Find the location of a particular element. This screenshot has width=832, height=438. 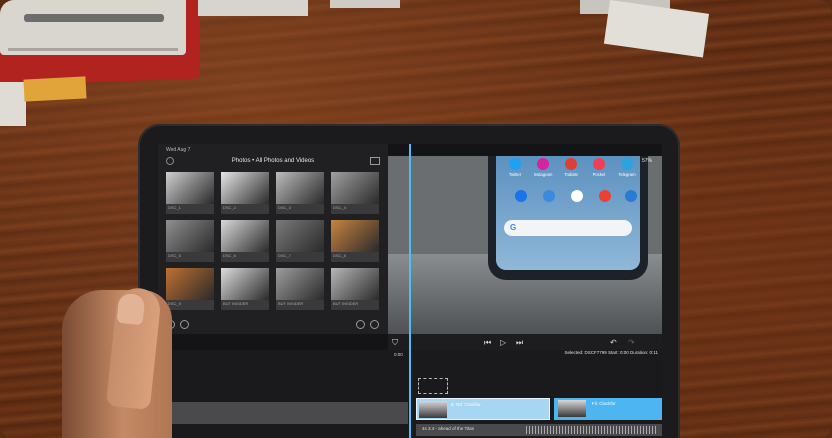

google-g-icon: G is located at coordinates (513, 227).